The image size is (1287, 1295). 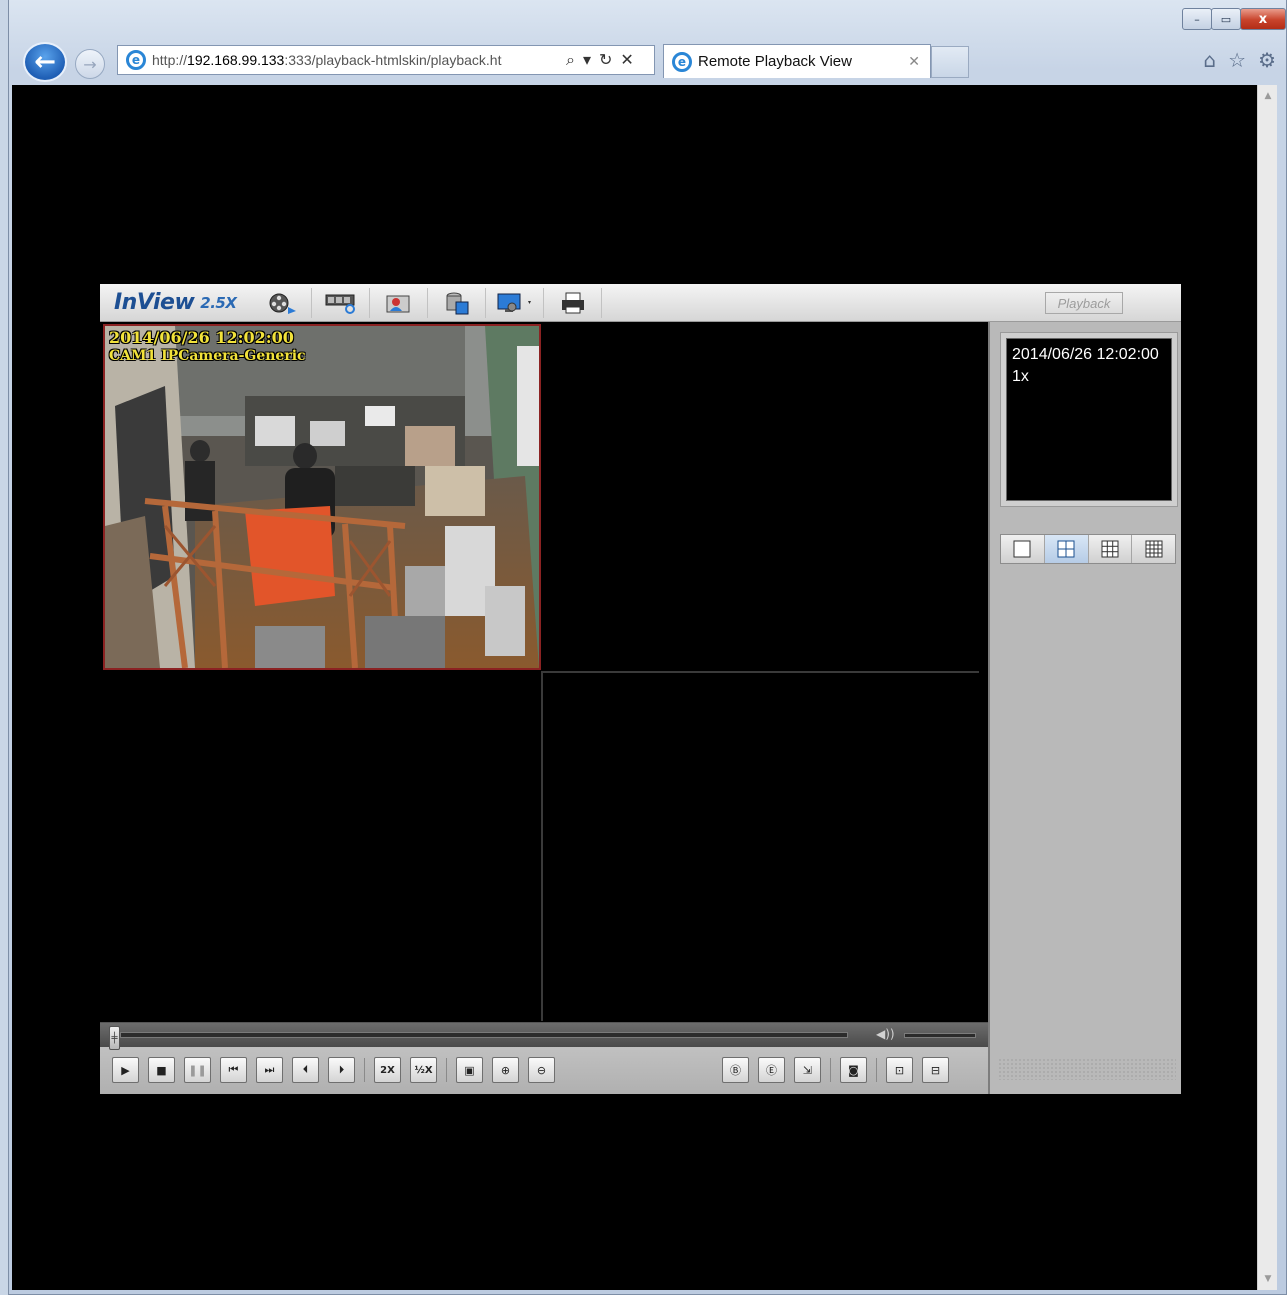 What do you see at coordinates (807, 1070) in the screenshot?
I see `export-clip-button: ⇲` at bounding box center [807, 1070].